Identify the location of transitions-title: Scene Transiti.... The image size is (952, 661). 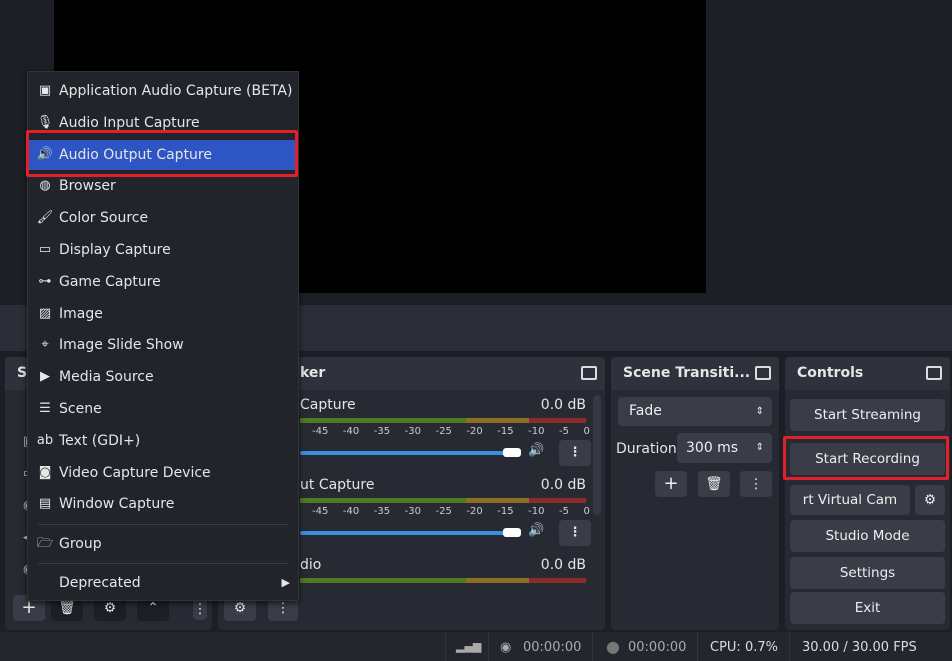
(687, 373).